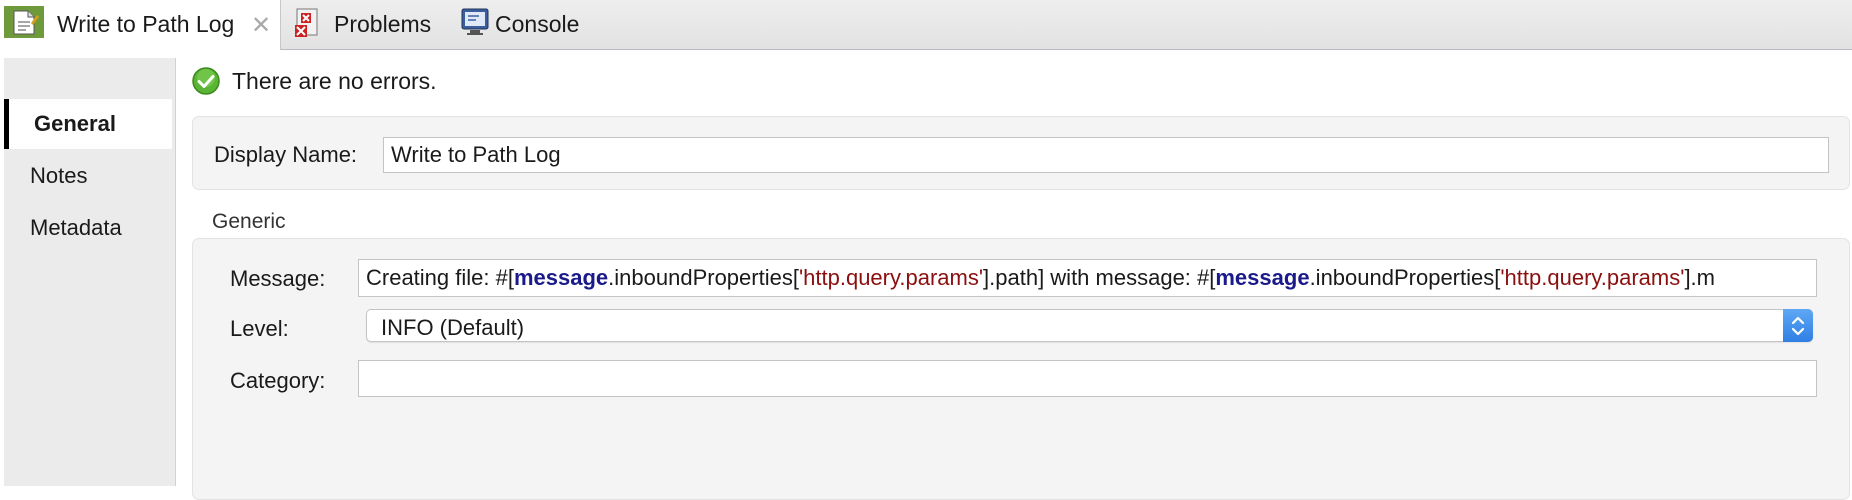 This screenshot has height=500, width=1852. I want to click on close-icon: ✕, so click(261, 25).